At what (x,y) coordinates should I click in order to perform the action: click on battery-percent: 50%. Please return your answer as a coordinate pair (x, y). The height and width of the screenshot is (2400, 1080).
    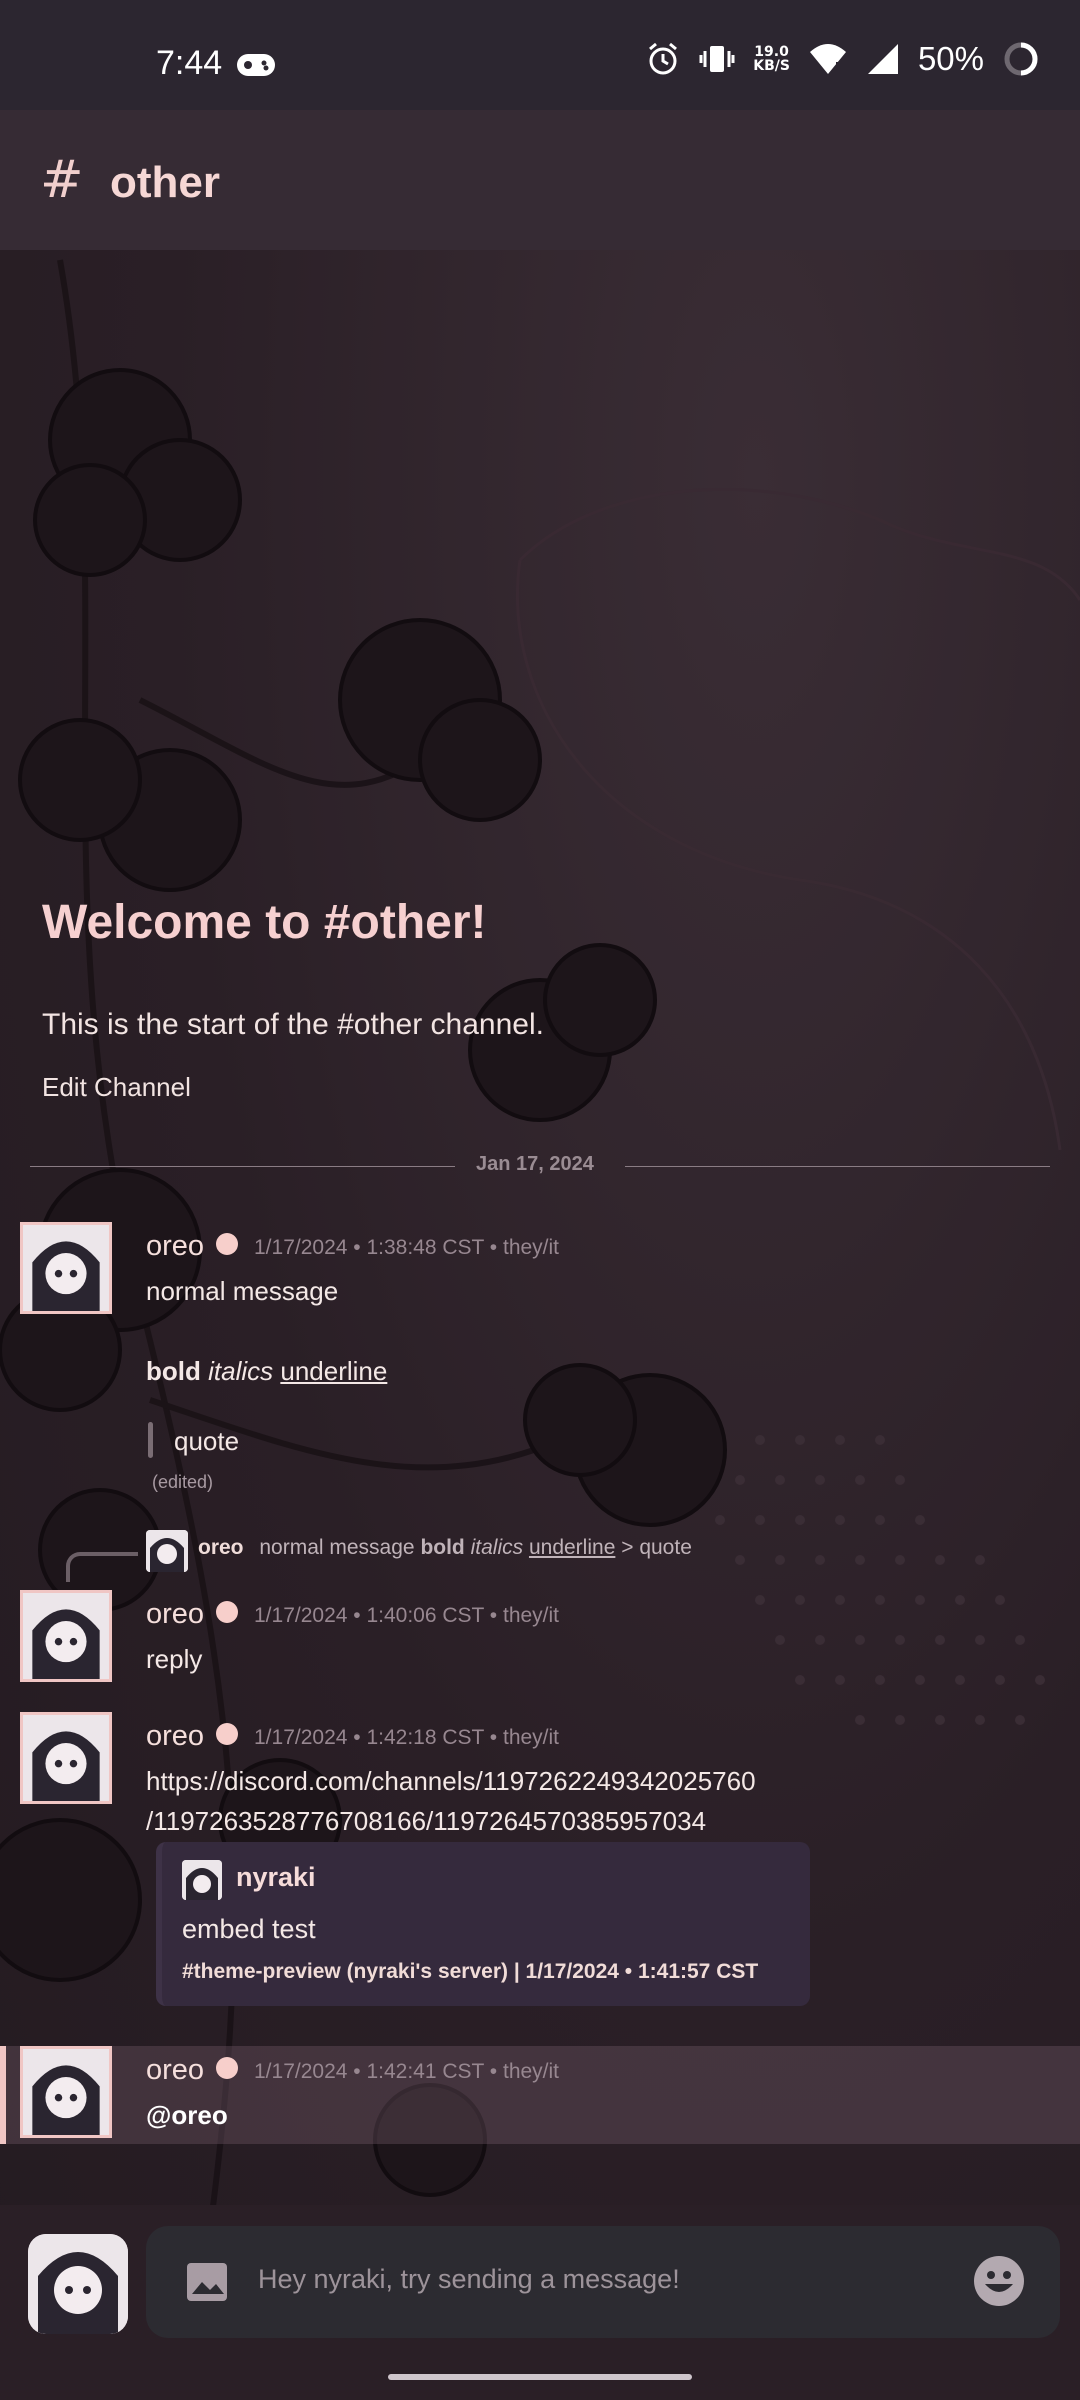
    Looking at the image, I should click on (950, 58).